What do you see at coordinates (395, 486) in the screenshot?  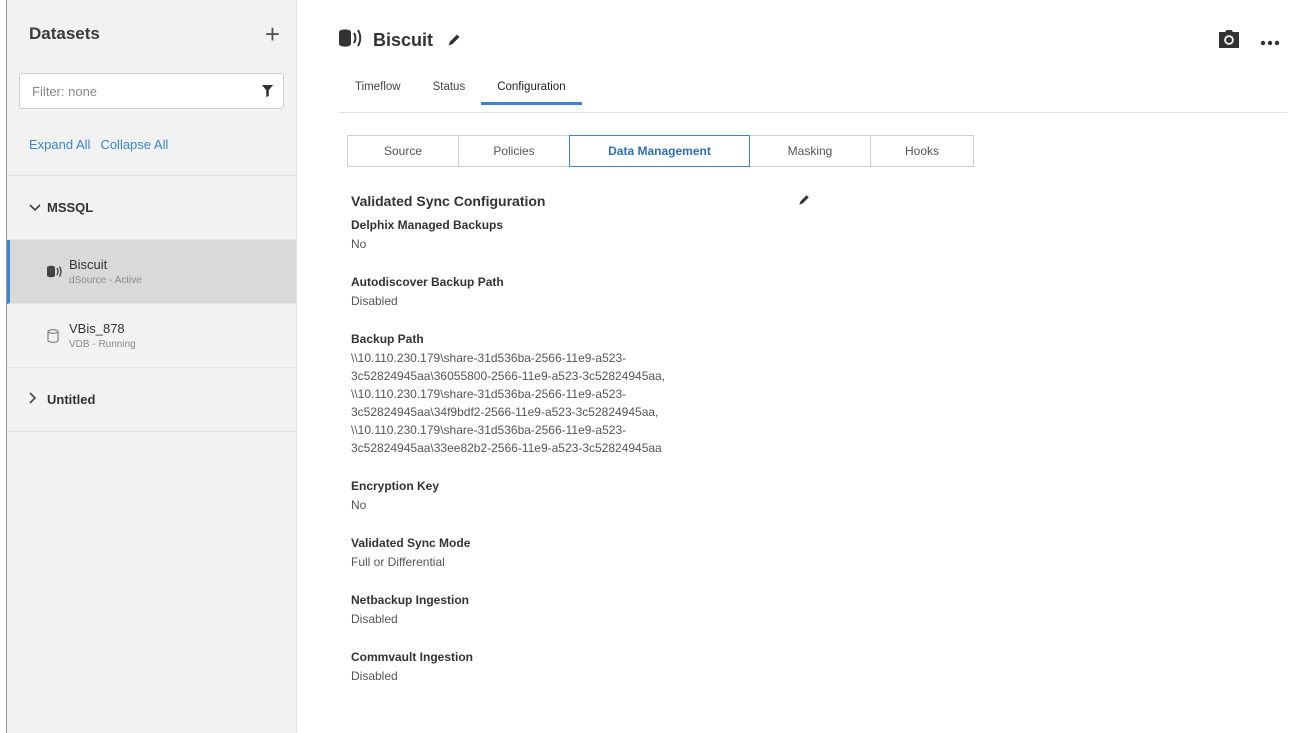 I see `field-label: Encryption Key` at bounding box center [395, 486].